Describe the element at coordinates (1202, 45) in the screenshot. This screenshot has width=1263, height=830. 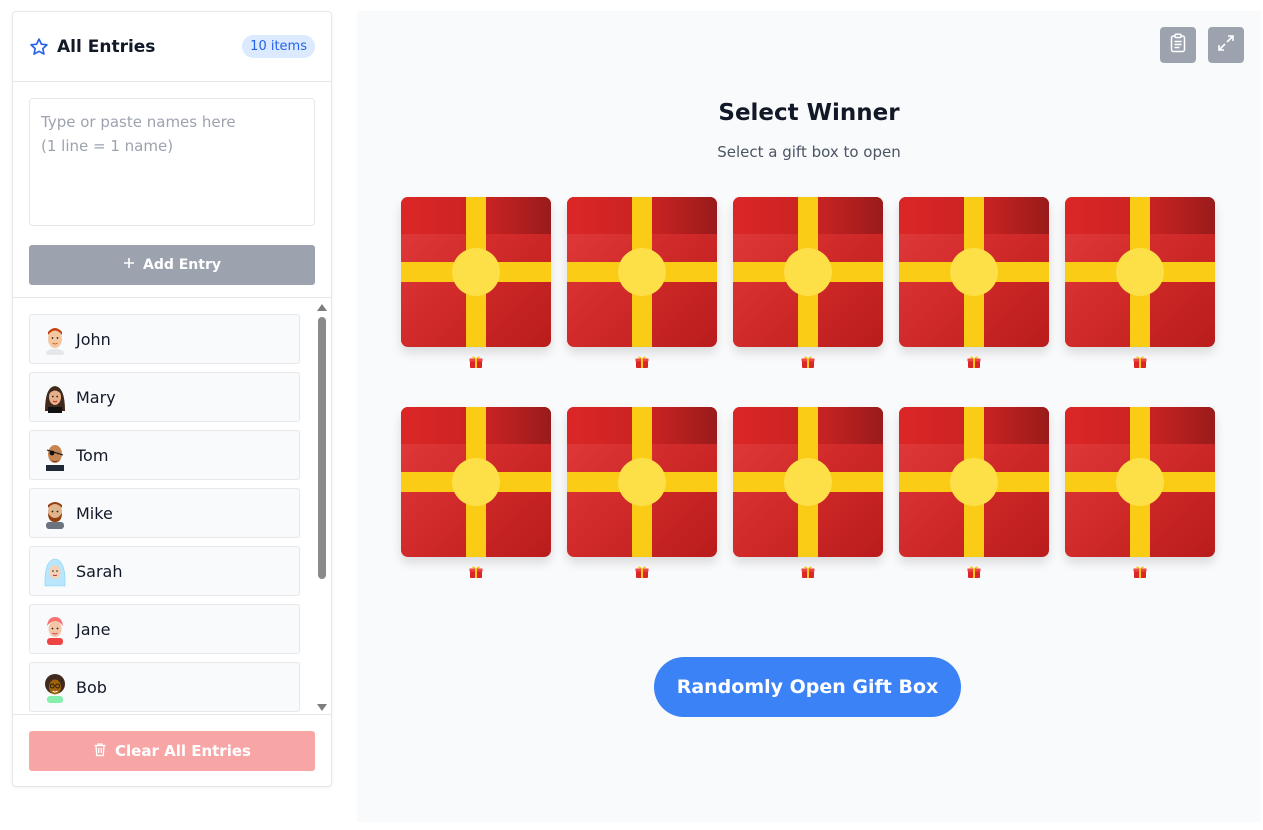
I see `top-toolbar` at that location.